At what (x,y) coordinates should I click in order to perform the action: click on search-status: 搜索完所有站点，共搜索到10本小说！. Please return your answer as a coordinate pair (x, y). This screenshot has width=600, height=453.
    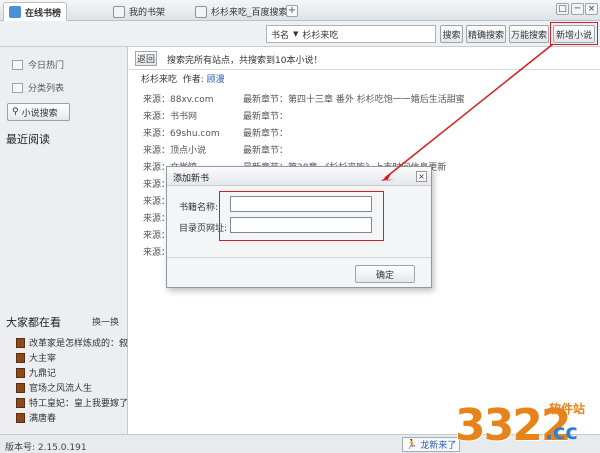
    Looking at the image, I should click on (245, 61).